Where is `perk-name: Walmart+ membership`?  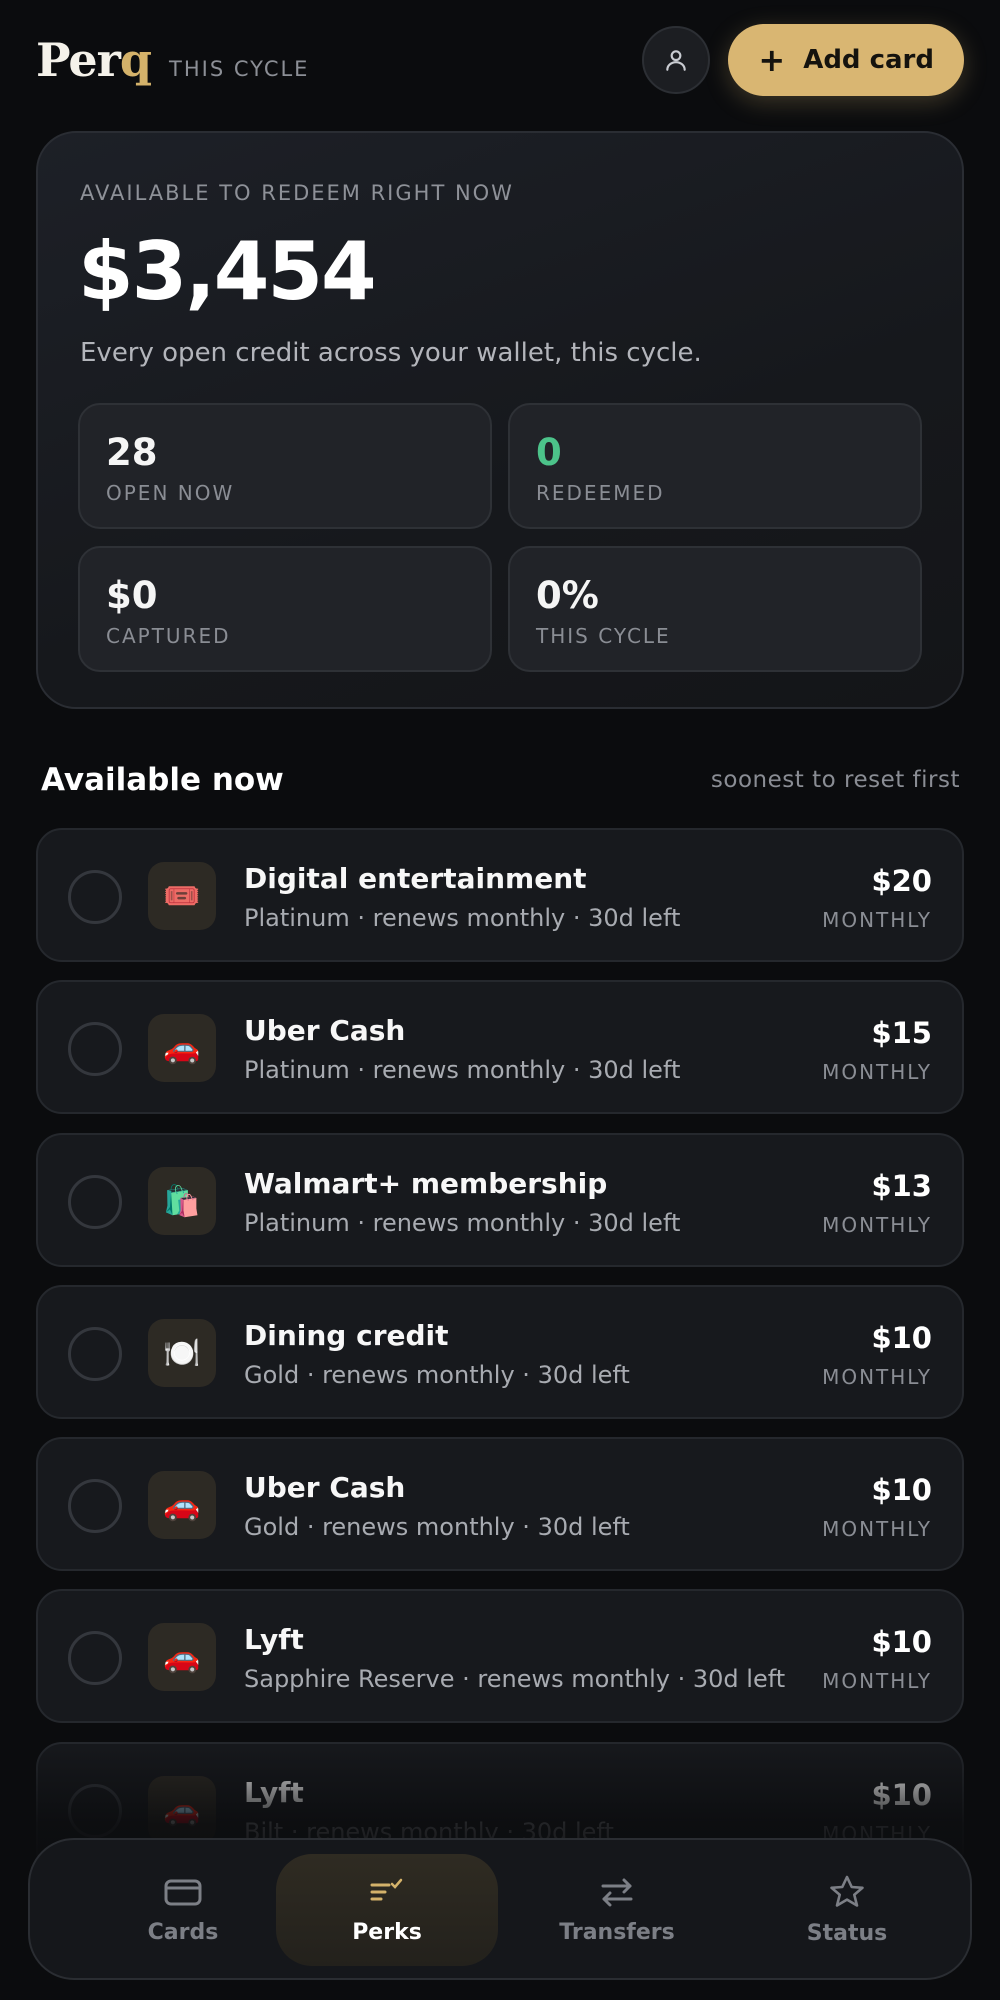
perk-name: Walmart+ membership is located at coordinates (426, 1183).